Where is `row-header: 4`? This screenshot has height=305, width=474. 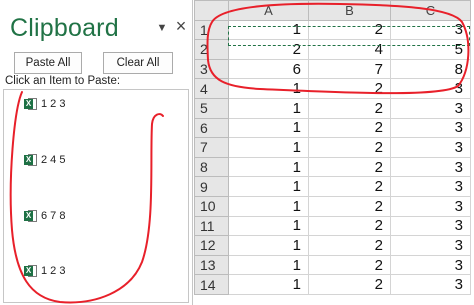 row-header: 4 is located at coordinates (211, 88).